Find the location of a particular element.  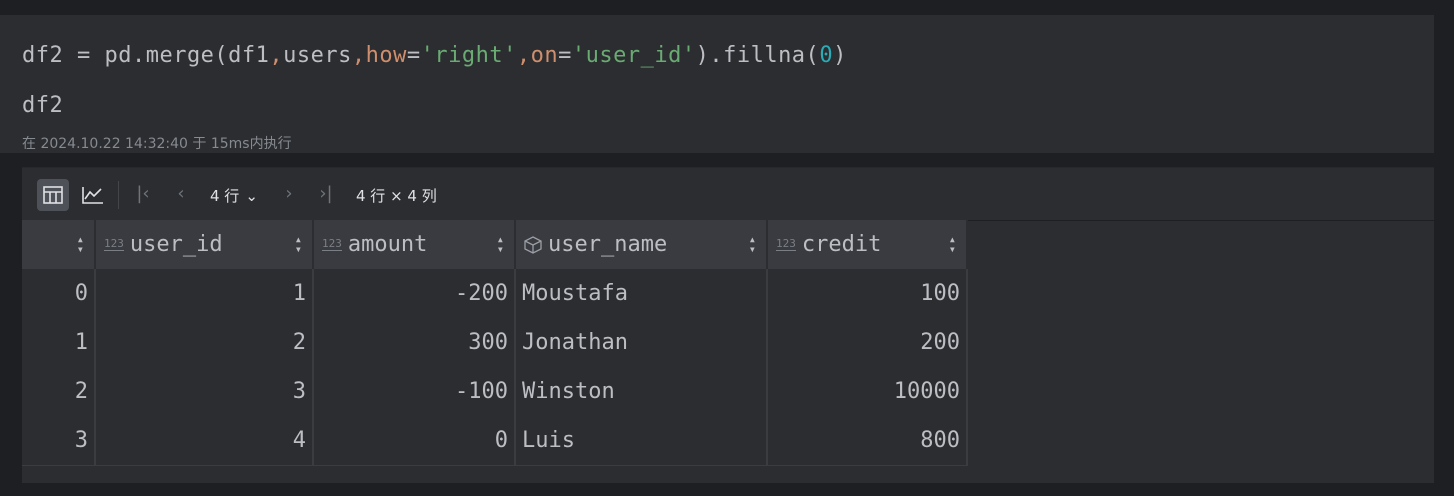

cell-user-name: Jonathan is located at coordinates (641, 342).